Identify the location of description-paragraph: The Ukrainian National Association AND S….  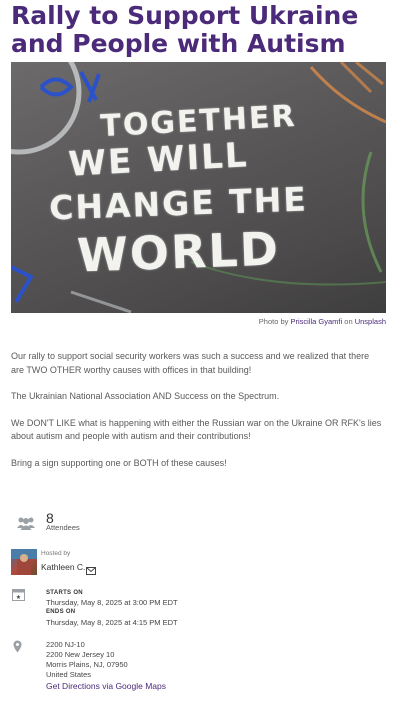
(145, 396).